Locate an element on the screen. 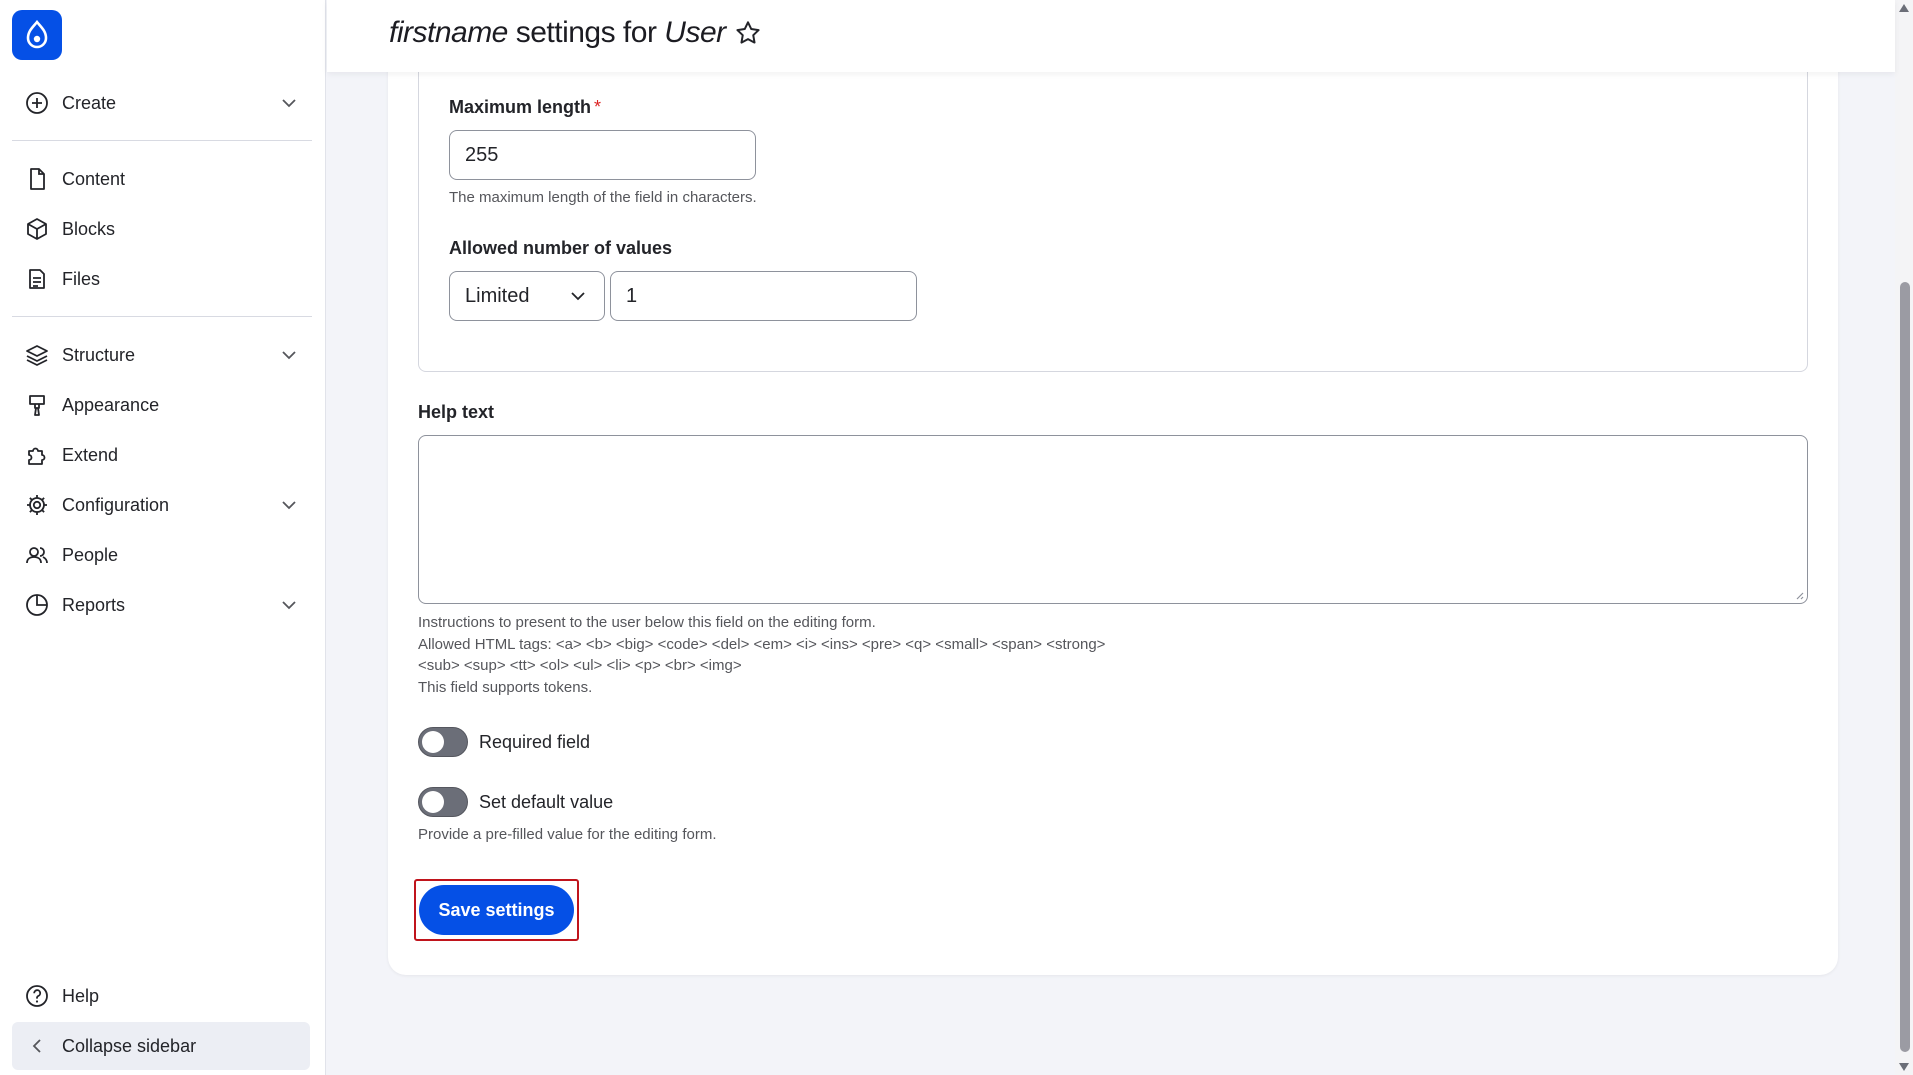  help-label: Help is located at coordinates (81, 995).